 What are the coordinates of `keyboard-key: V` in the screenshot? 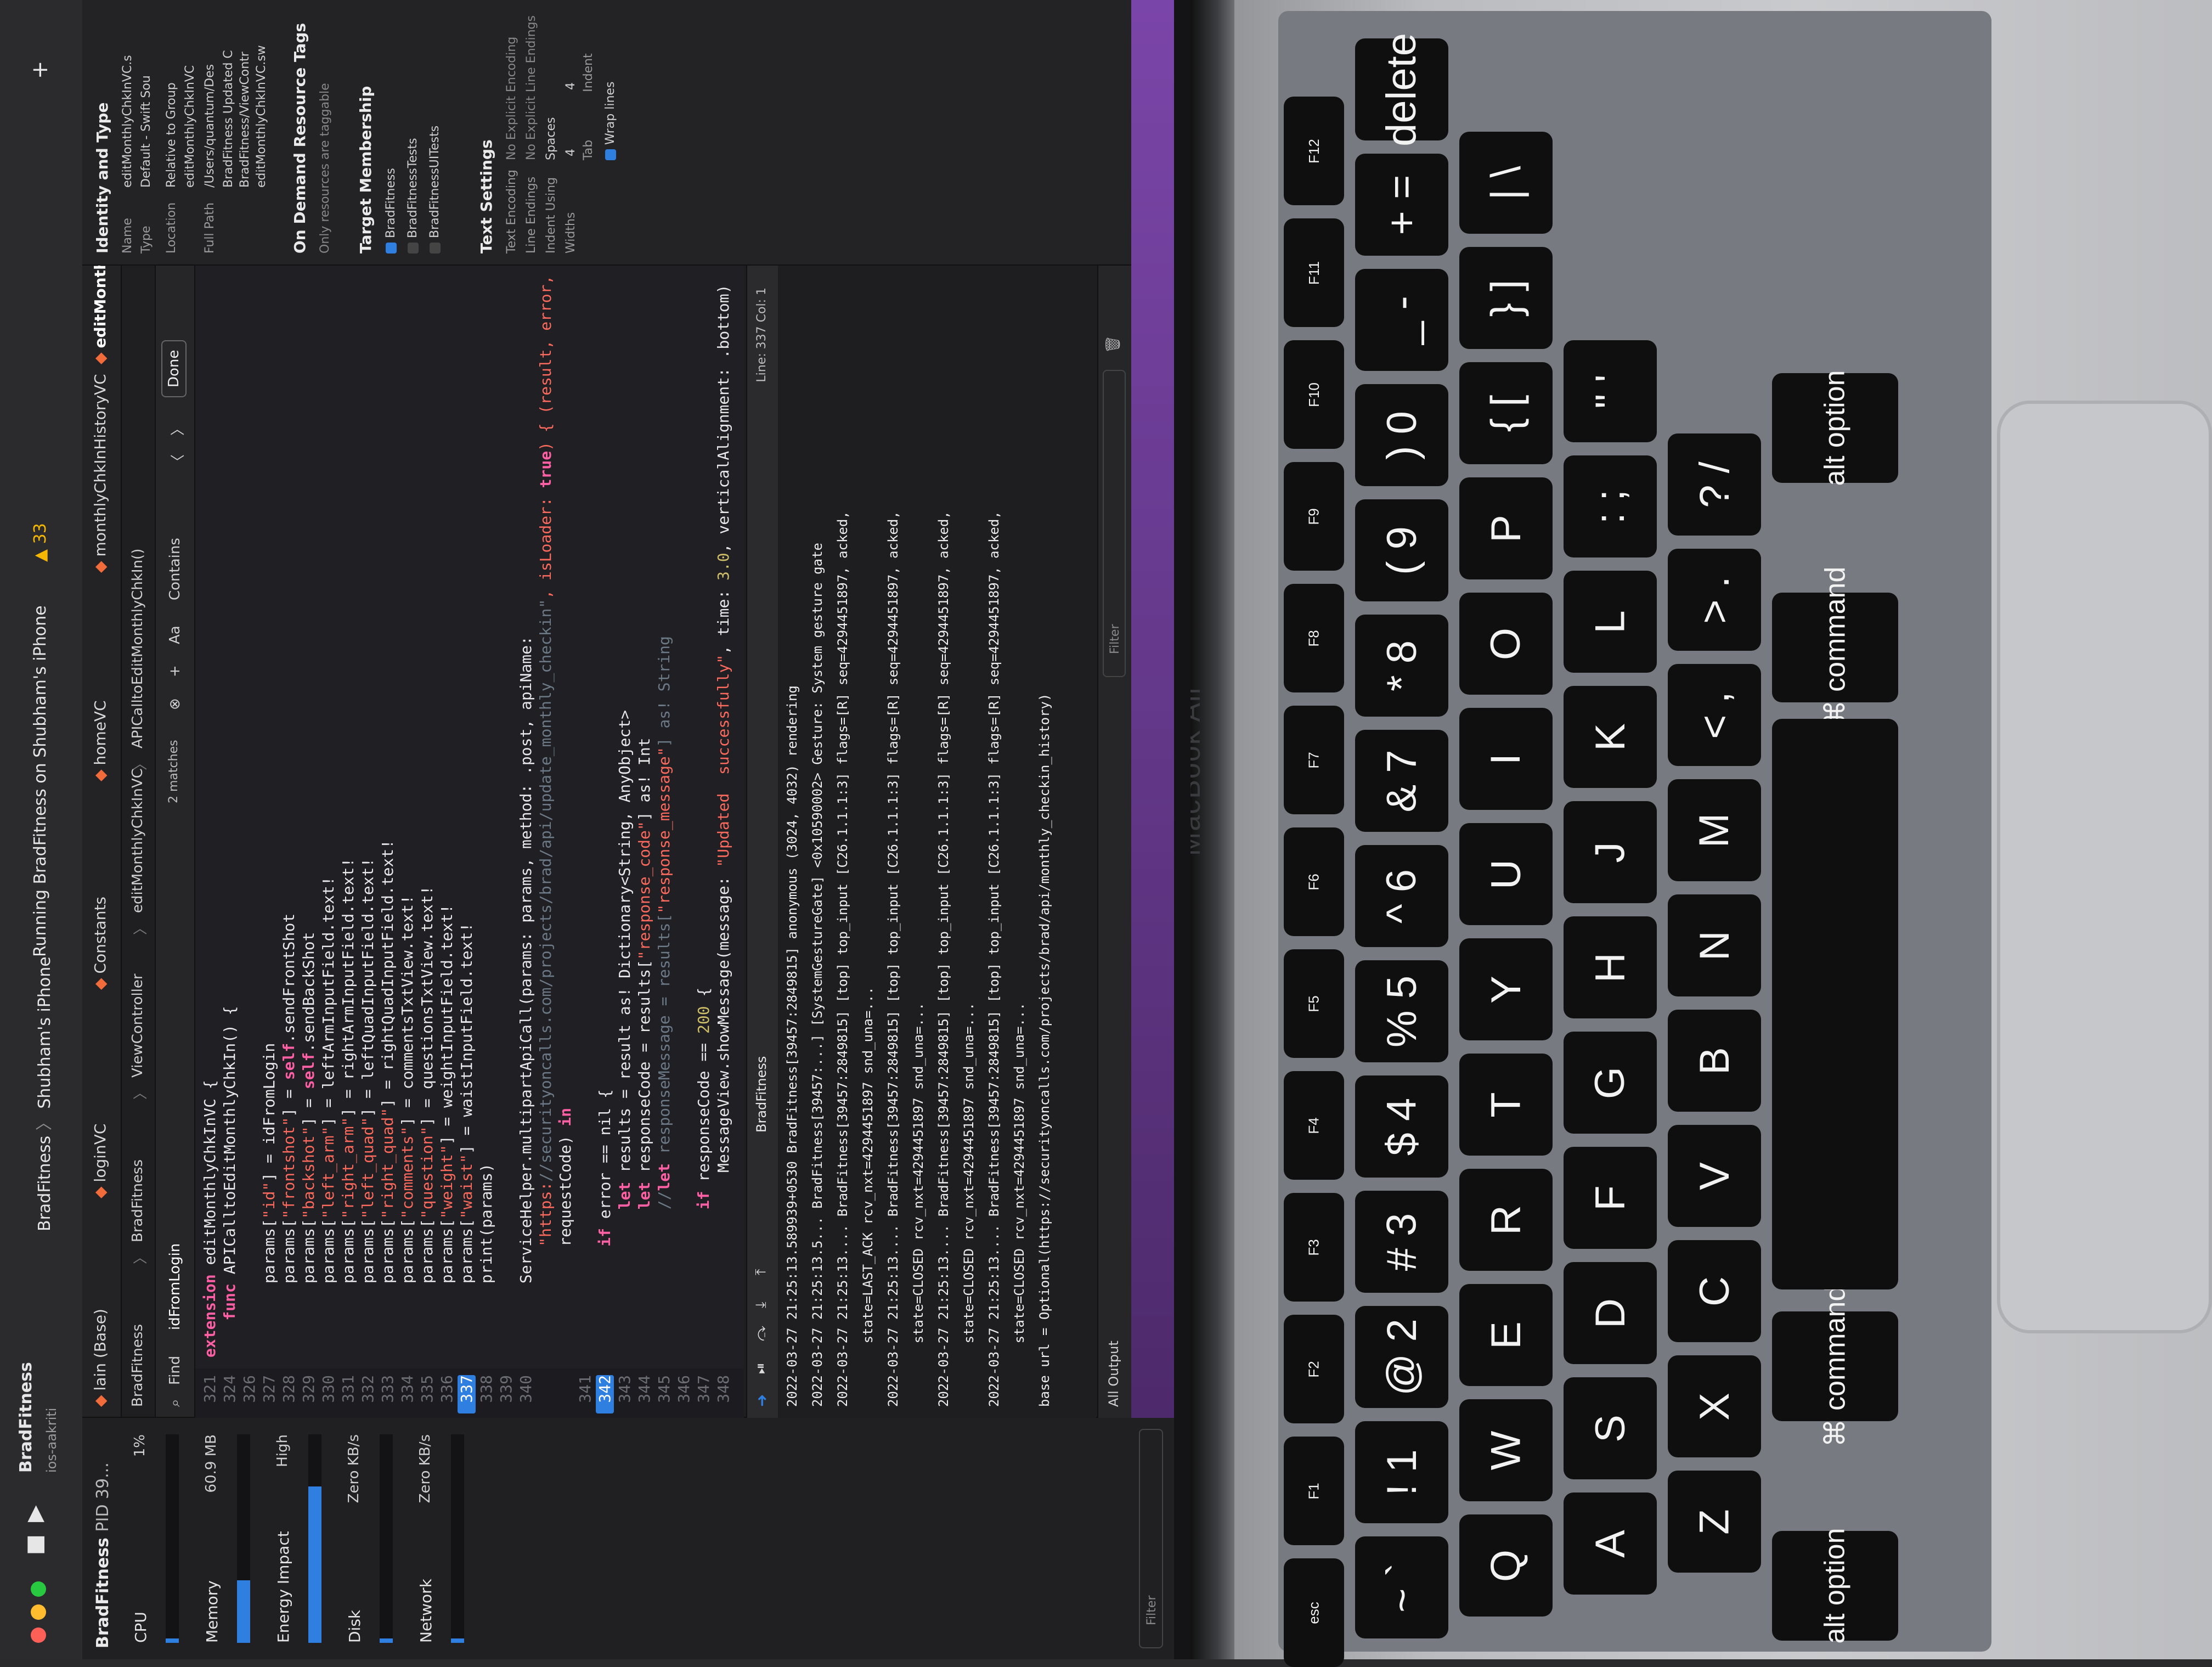 It's located at (1714, 1176).